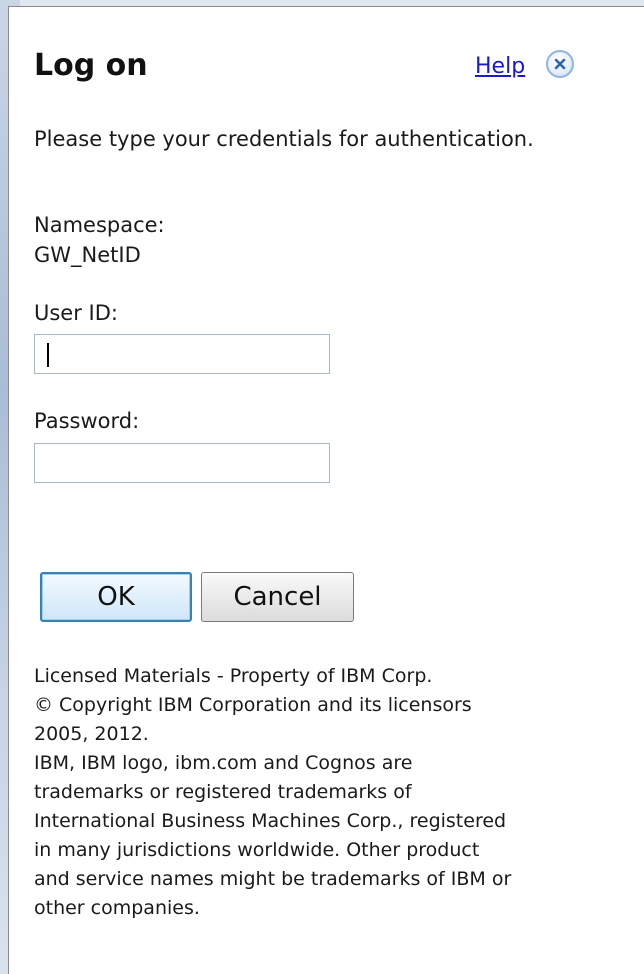 The height and width of the screenshot is (974, 644). I want to click on dialog-title: Log on, so click(91, 65).